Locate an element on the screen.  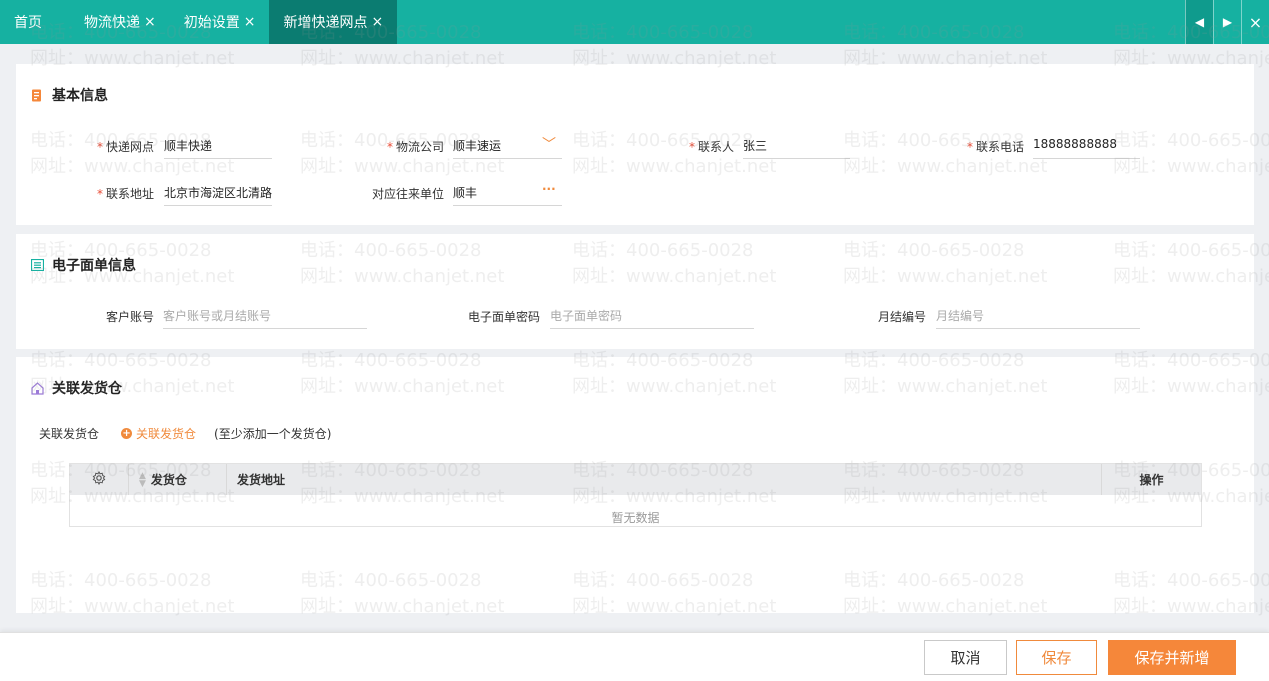
ewaybill-password-input: 电子面单密码 is located at coordinates (652, 314).